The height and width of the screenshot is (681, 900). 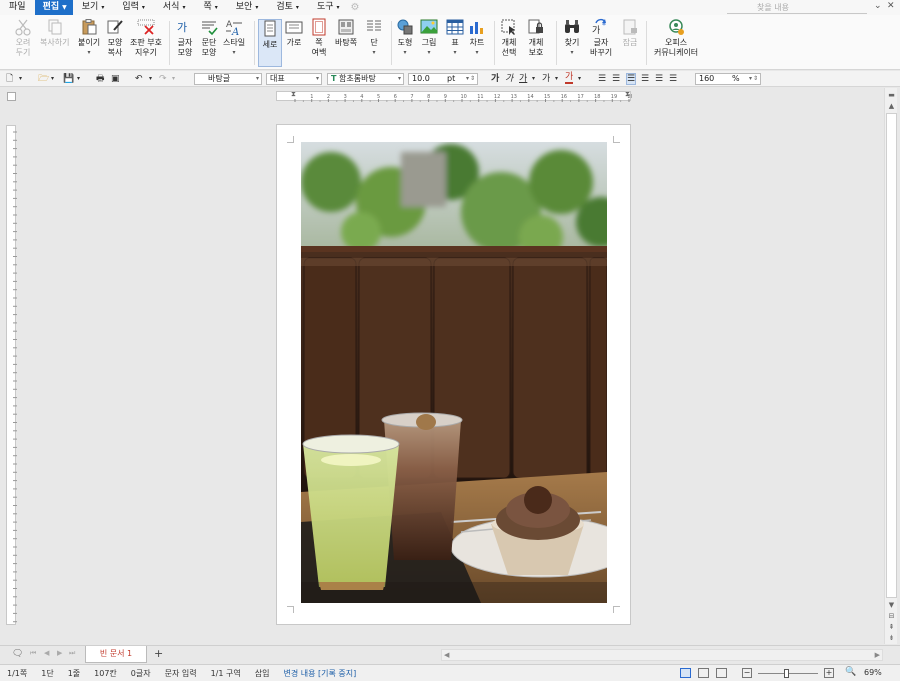 I want to click on para-shape-button: 문단 모양, so click(x=209, y=43).